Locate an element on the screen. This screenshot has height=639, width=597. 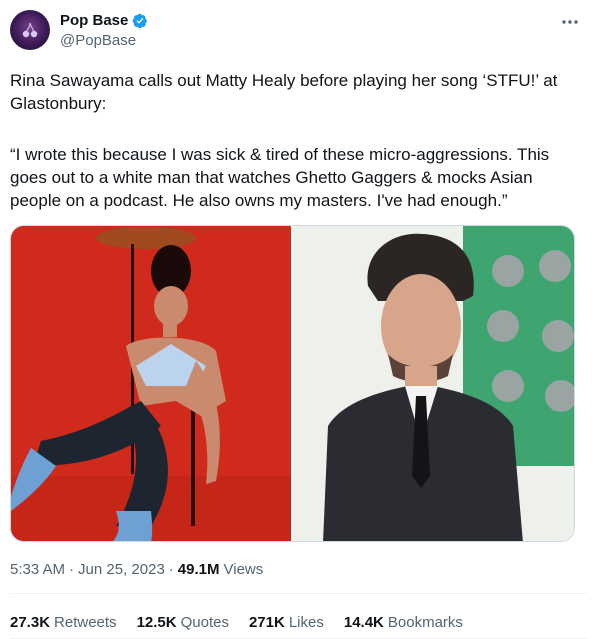
tweet-time: 5:33 AM is located at coordinates (37, 569).